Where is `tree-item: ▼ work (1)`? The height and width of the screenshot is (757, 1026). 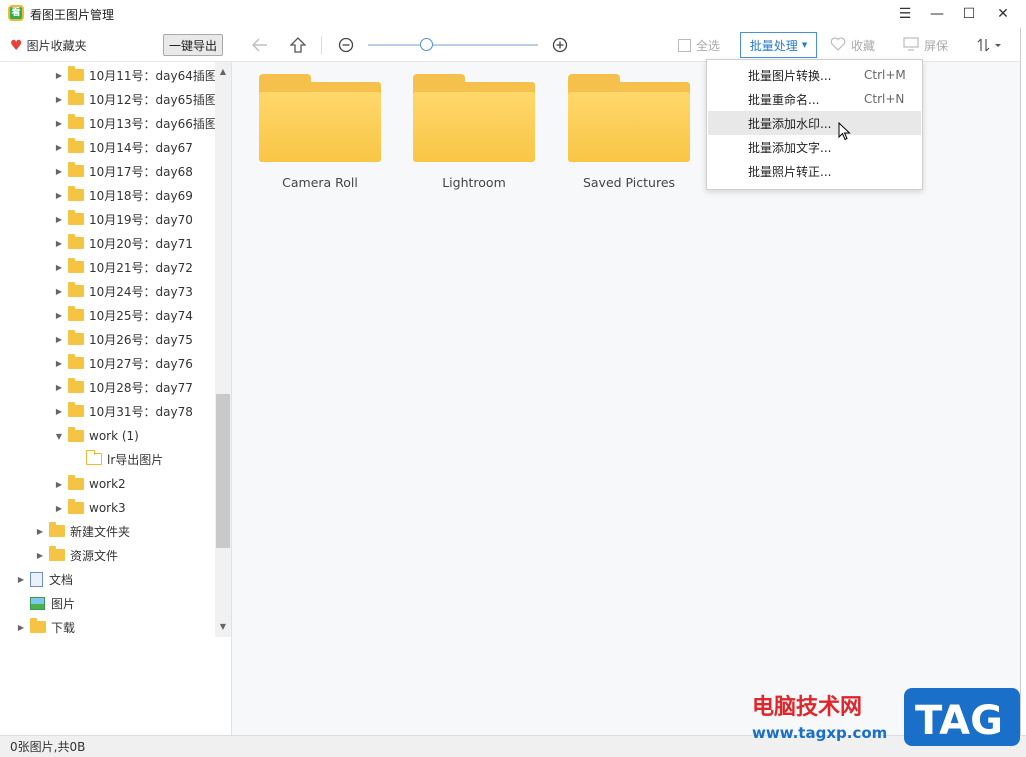
tree-item: ▼ work (1) is located at coordinates (96, 436).